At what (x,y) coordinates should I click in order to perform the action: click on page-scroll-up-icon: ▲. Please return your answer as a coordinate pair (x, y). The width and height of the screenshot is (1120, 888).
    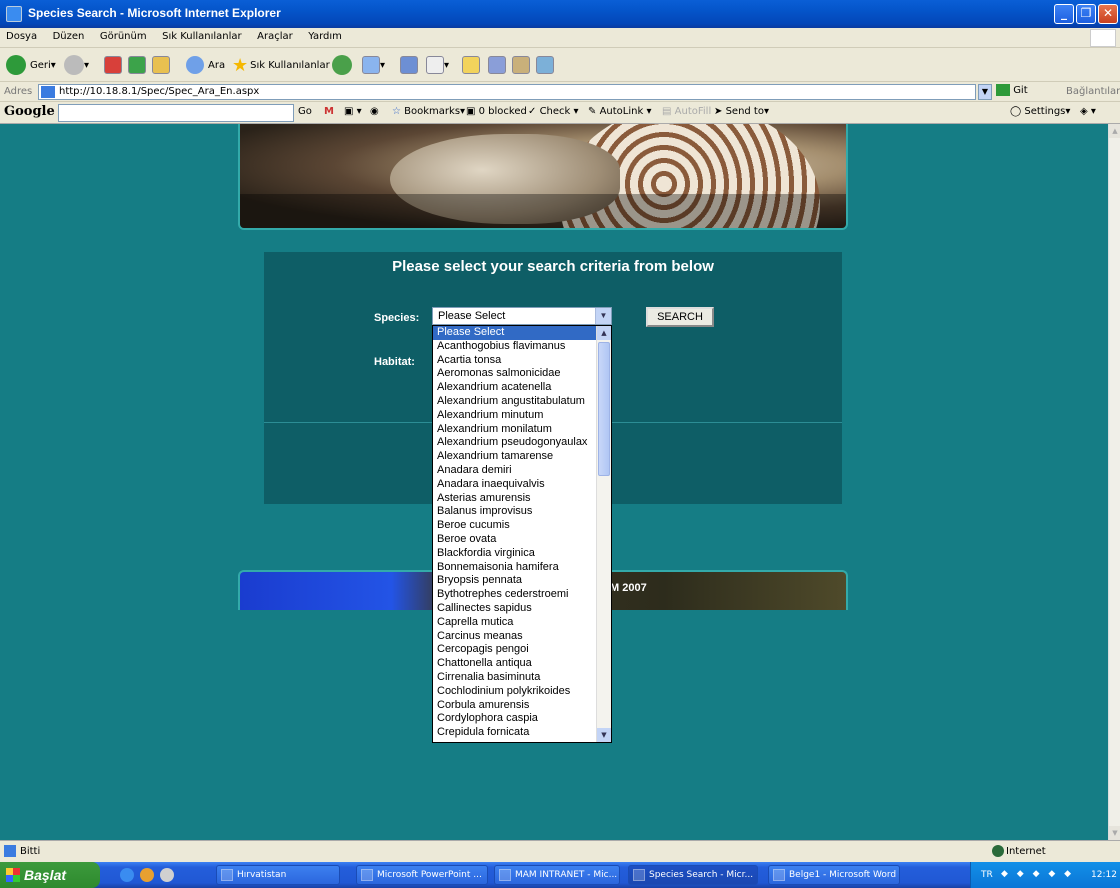
    Looking at the image, I should click on (1114, 131).